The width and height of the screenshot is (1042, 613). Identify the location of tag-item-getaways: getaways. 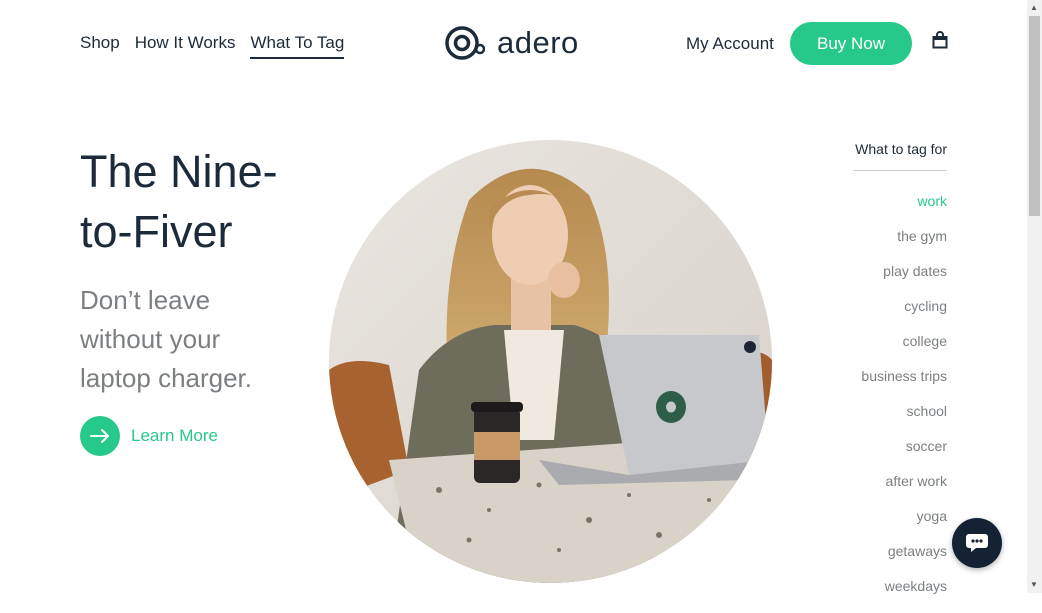
(904, 560).